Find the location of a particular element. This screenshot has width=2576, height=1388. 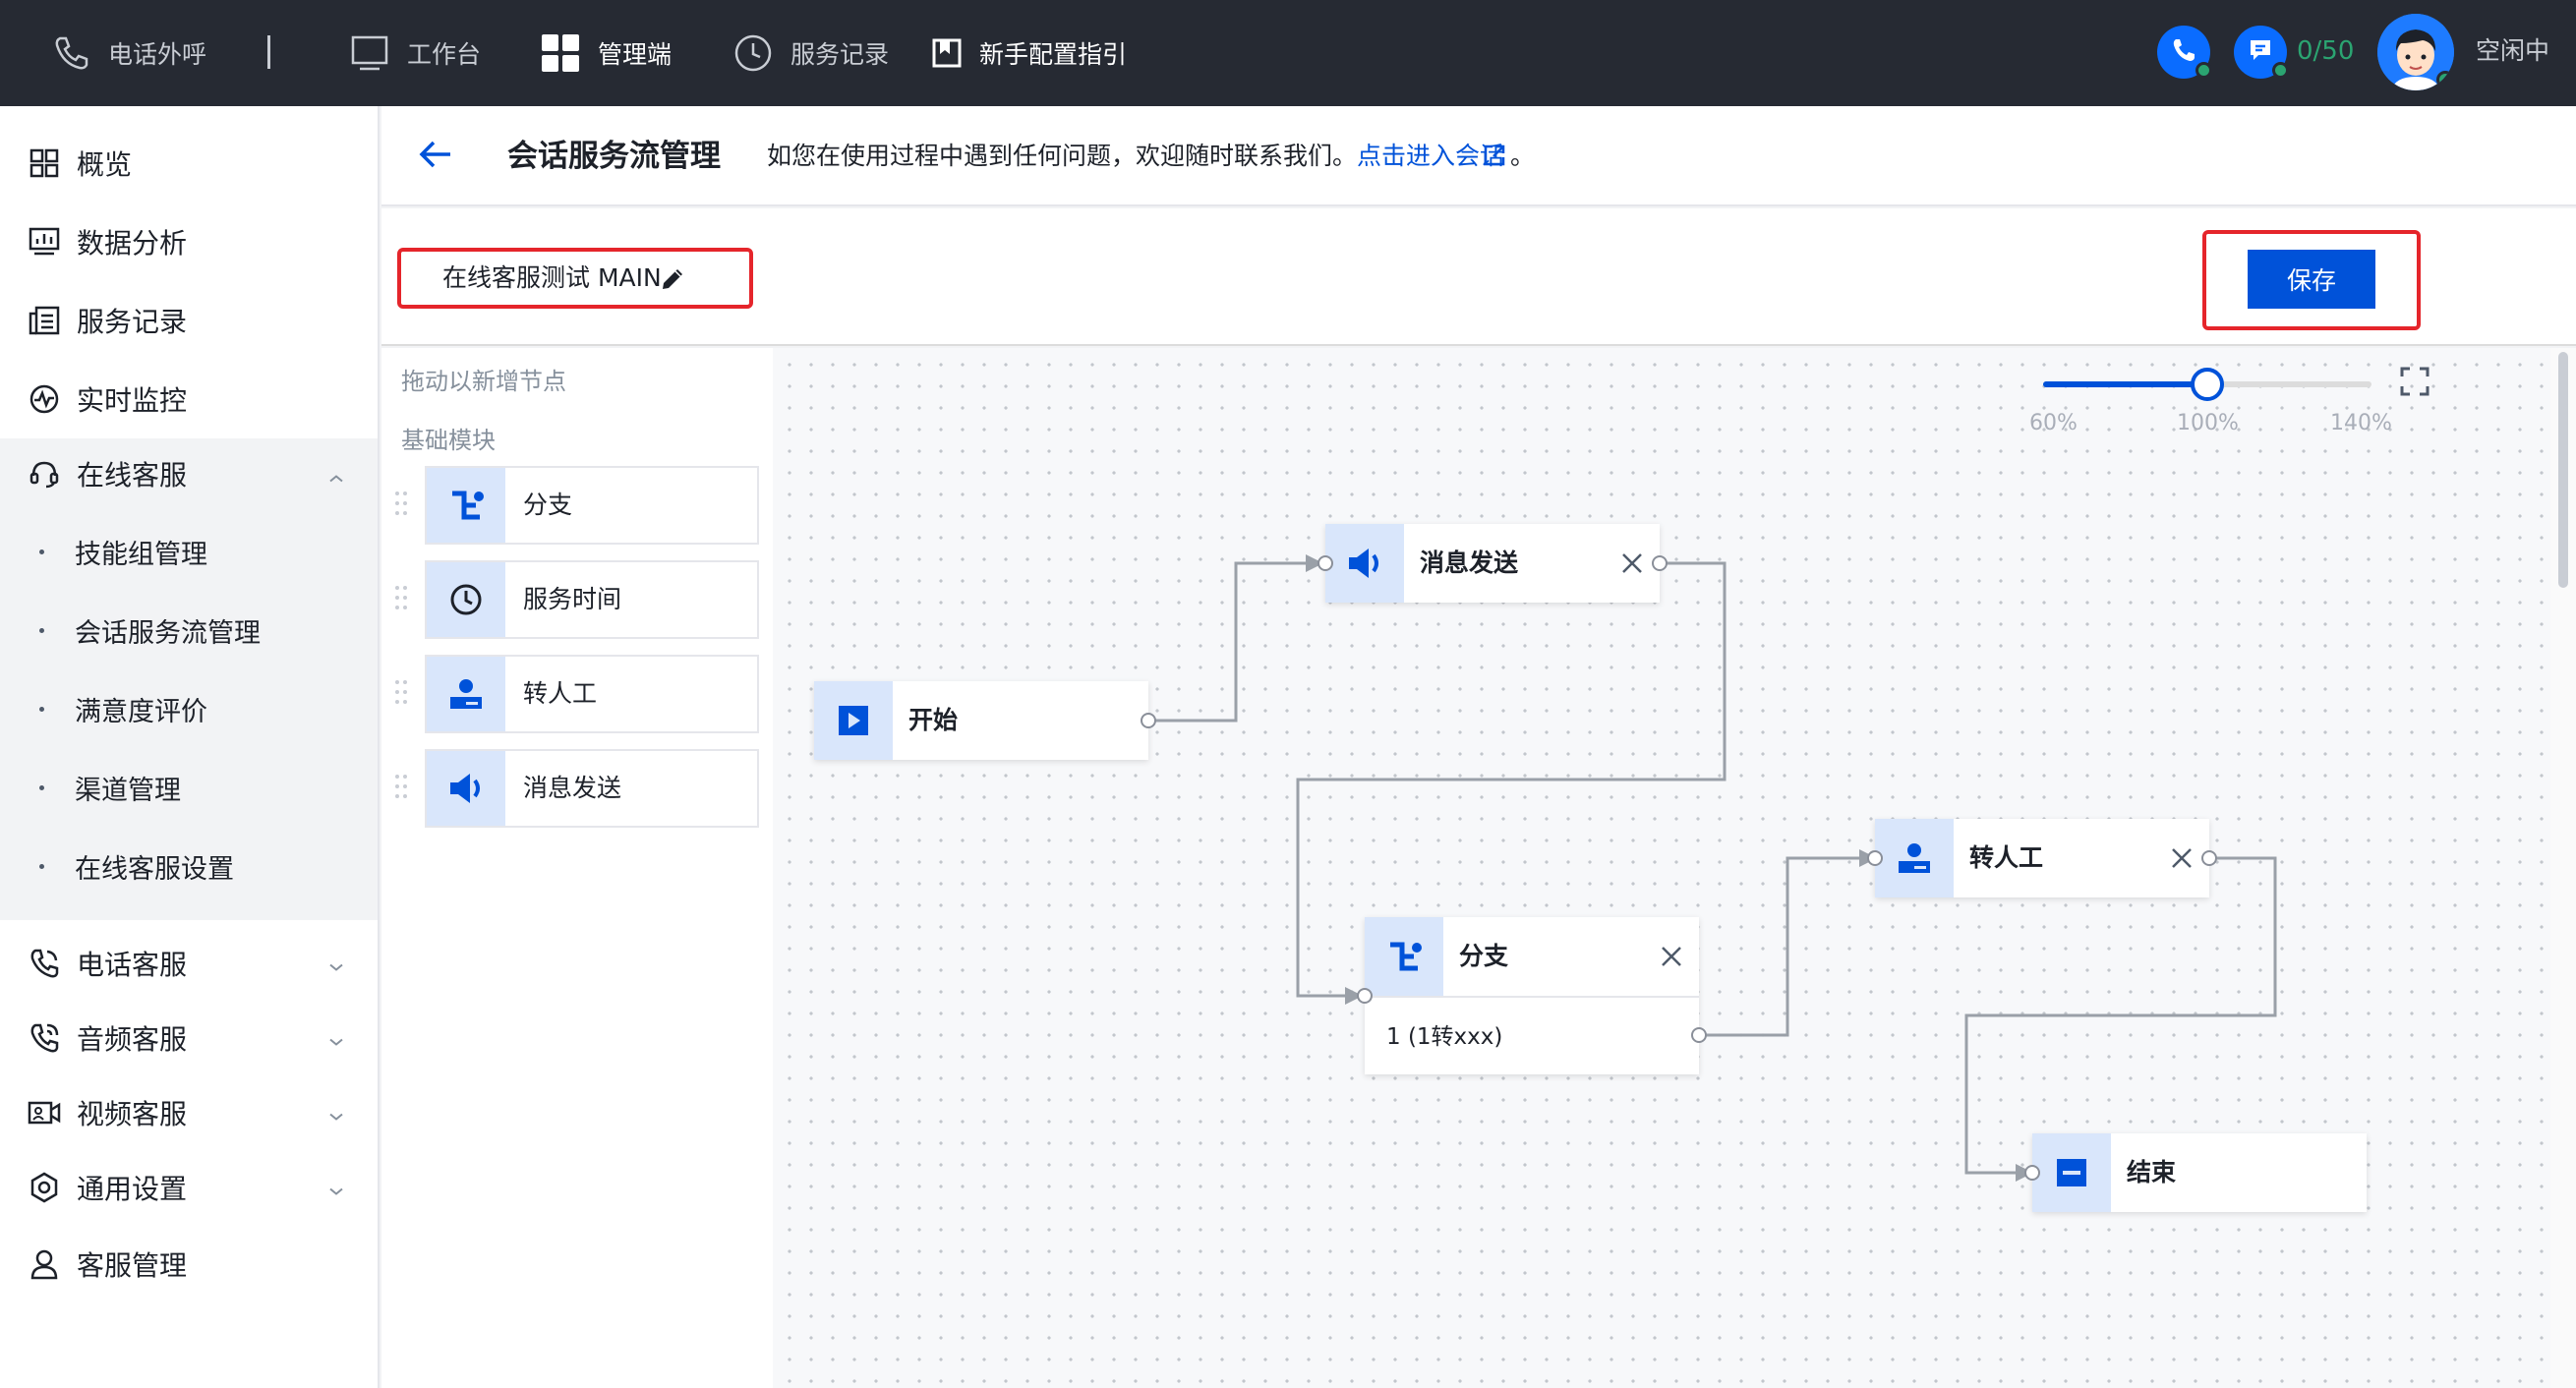

canvas-scrollbar is located at coordinates (2563, 868).